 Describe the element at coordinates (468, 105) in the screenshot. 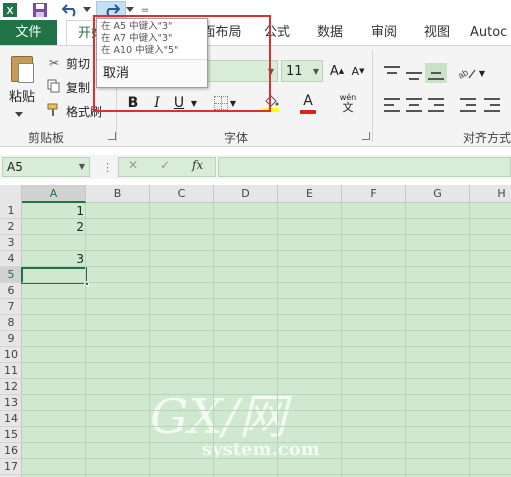

I see `decrease-indent-icon` at that location.